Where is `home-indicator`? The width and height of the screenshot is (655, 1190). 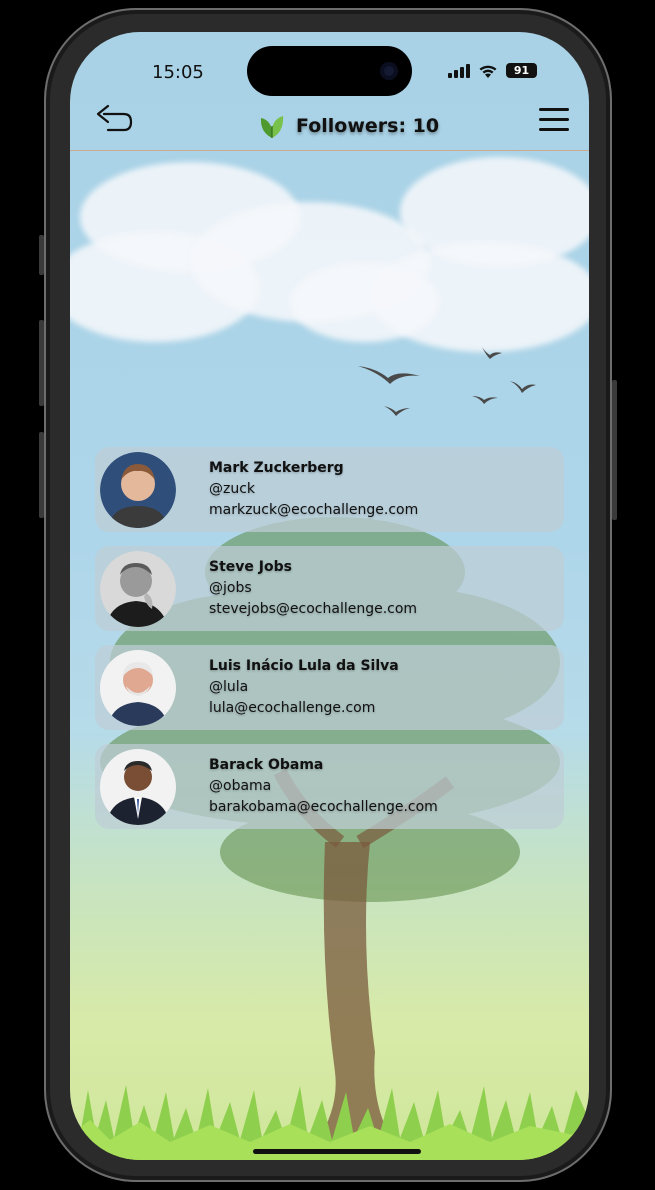
home-indicator is located at coordinates (337, 1151).